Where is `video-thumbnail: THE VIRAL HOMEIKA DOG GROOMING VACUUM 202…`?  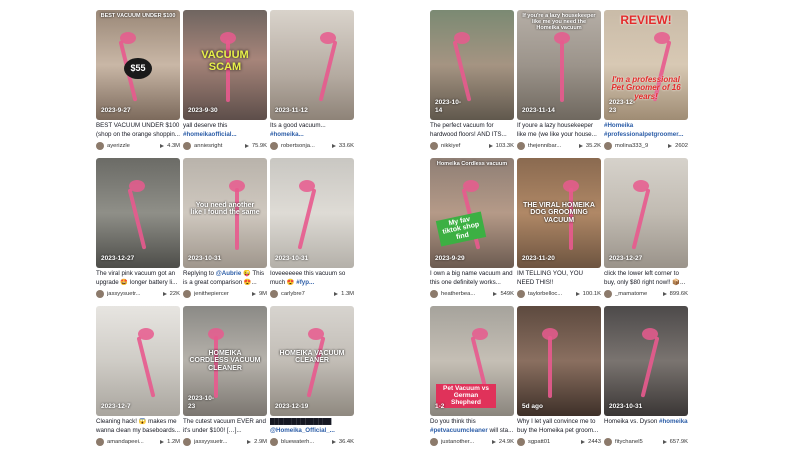 video-thumbnail: THE VIRAL HOMEIKA DOG GROOMING VACUUM 202… is located at coordinates (559, 213).